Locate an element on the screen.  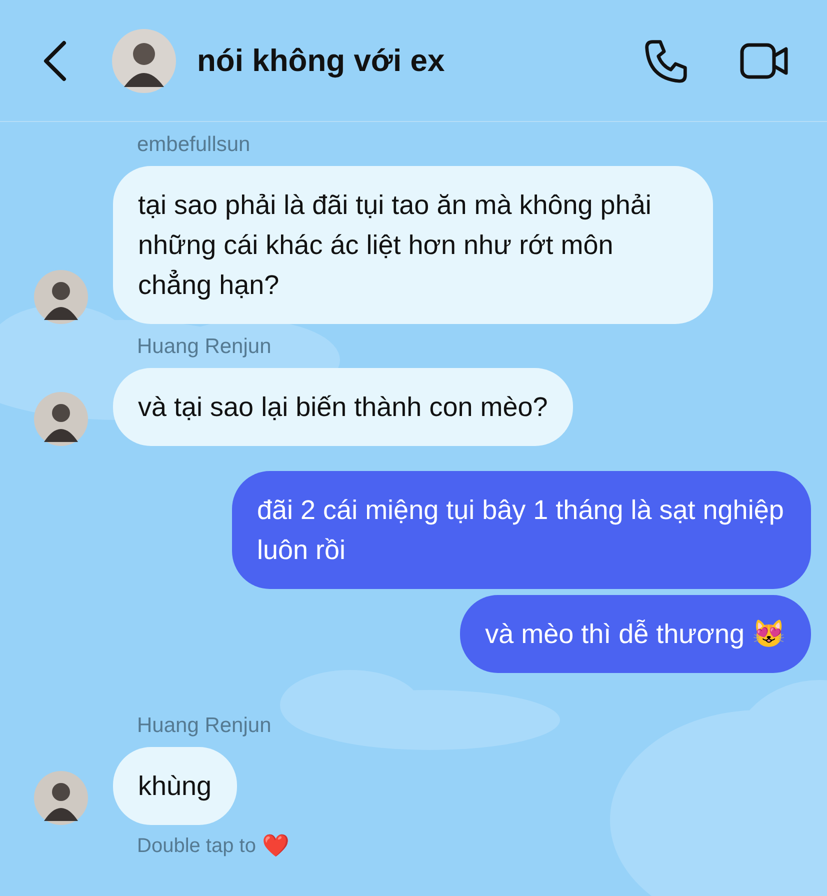
message-bubble: tại sao phải là đãi tụi tao ăn mà không phải những cái khác ác liệt hơn như rớt môn chẳng hạn? is located at coordinates (413, 245).